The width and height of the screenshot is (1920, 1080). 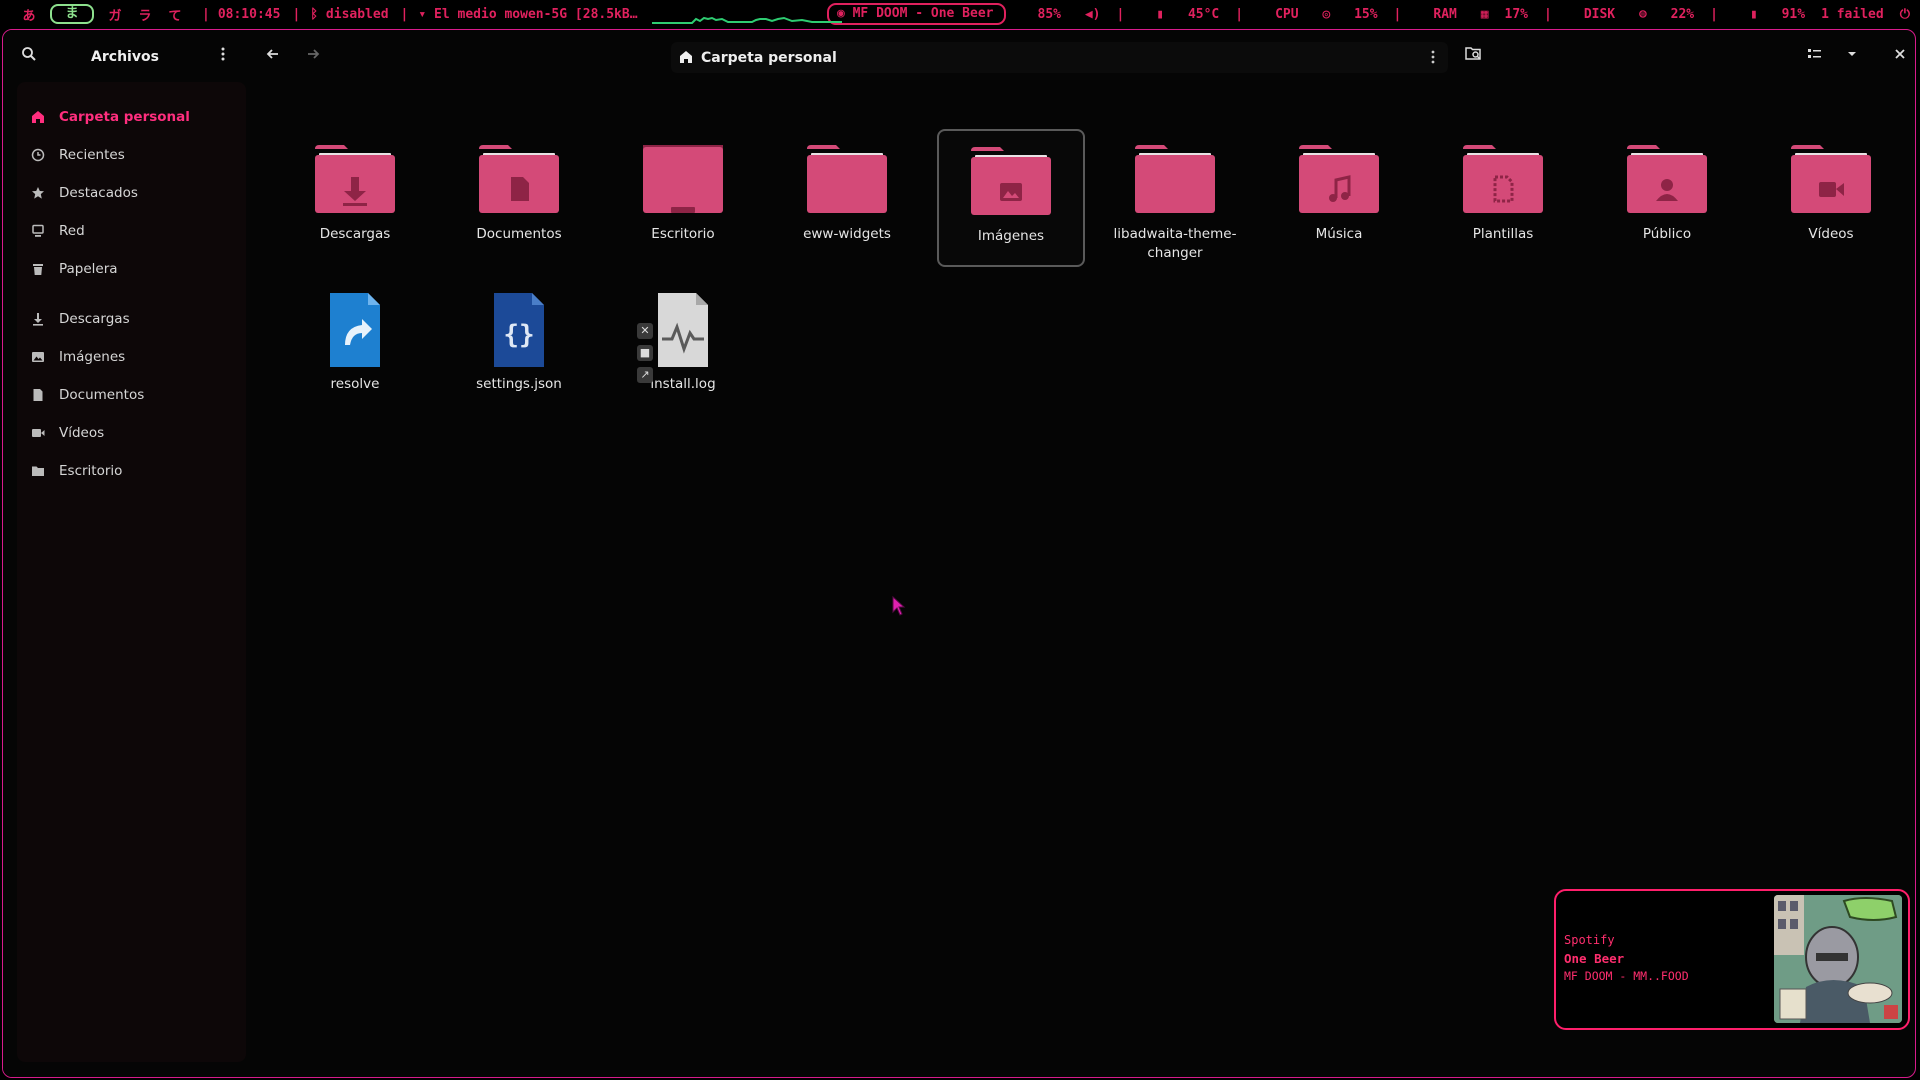 I want to click on file-item: install.log, so click(x=683, y=358).